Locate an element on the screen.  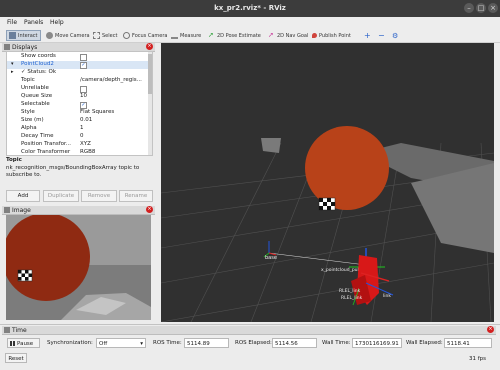
pointcloud2-checkbox: ✓ is located at coordinates (83, 65).